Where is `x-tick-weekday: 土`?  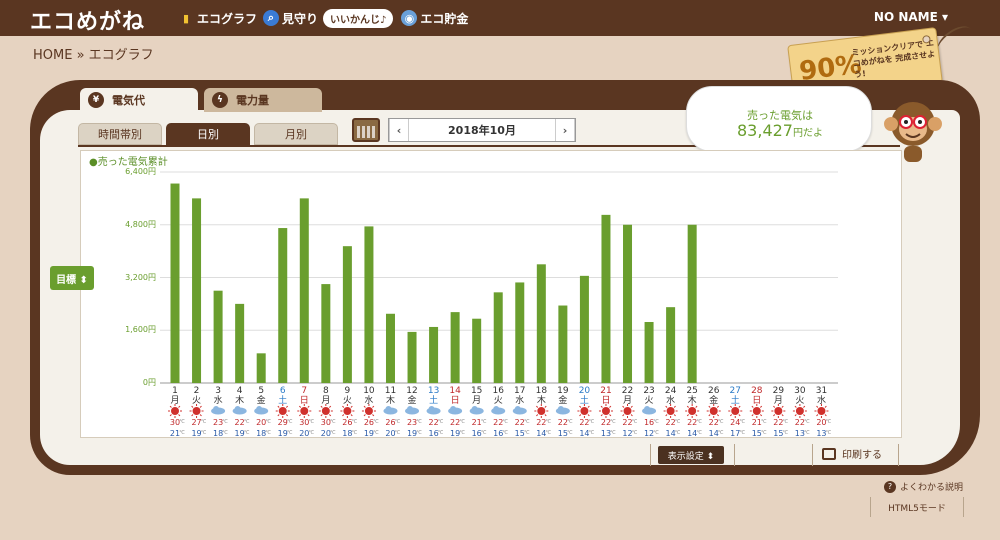 x-tick-weekday: 土 is located at coordinates (433, 400).